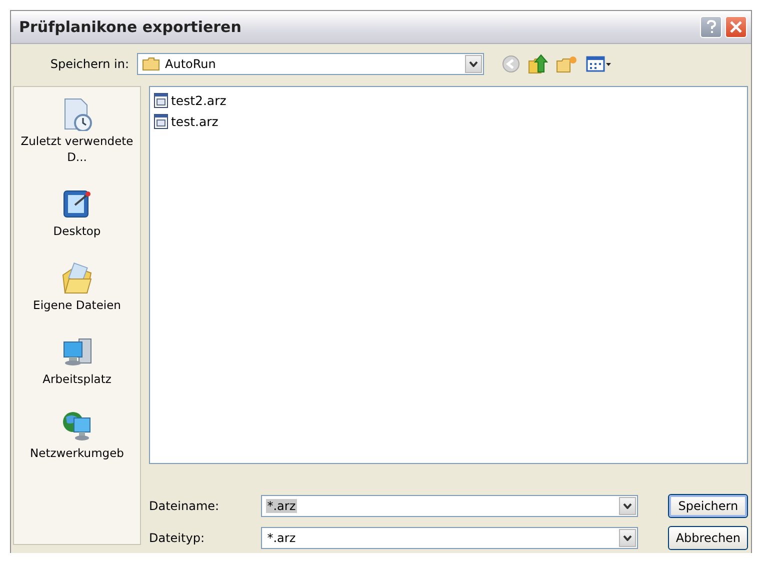  What do you see at coordinates (708, 506) in the screenshot?
I see `save-button: Speichern` at bounding box center [708, 506].